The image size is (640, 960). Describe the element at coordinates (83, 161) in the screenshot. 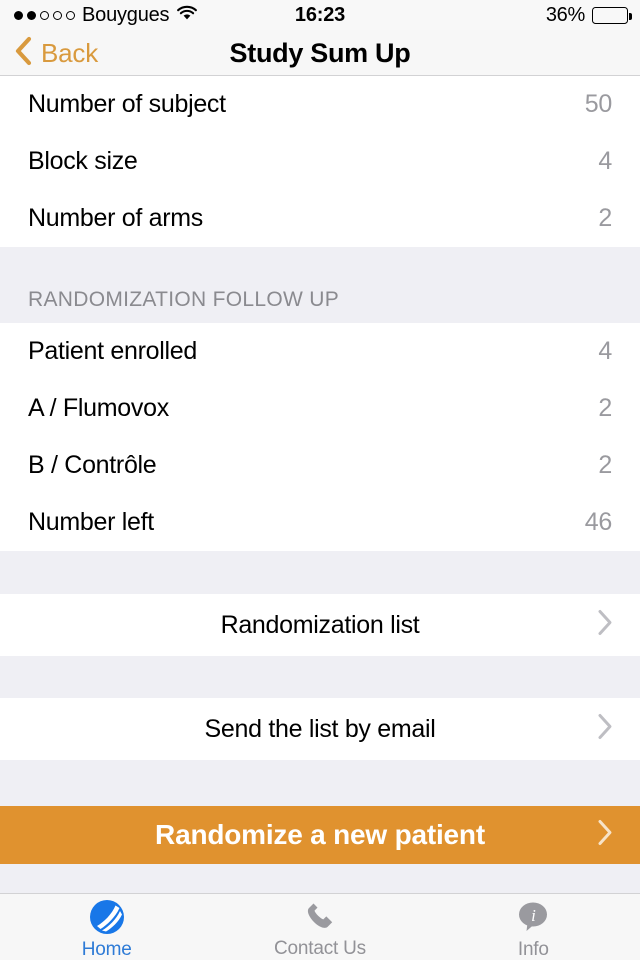

I see `row-label: Block size` at that location.